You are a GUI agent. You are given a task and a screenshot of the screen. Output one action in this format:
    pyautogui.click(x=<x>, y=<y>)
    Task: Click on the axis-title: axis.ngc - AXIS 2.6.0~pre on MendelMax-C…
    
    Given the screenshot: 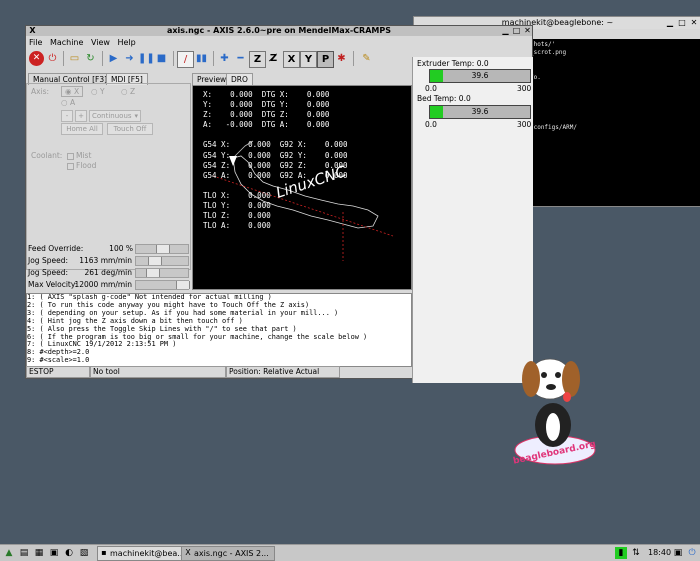 What is the action you would take?
    pyautogui.click(x=278, y=30)
    